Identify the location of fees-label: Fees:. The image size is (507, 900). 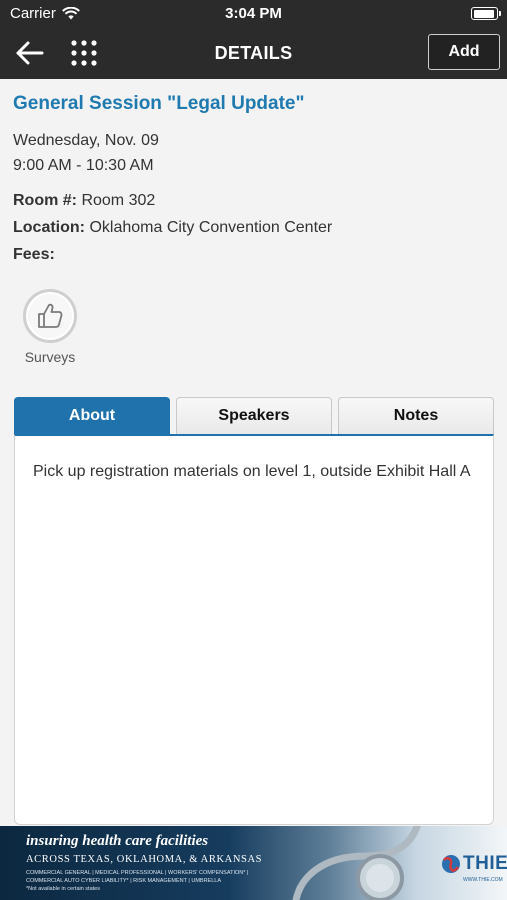
(34, 254).